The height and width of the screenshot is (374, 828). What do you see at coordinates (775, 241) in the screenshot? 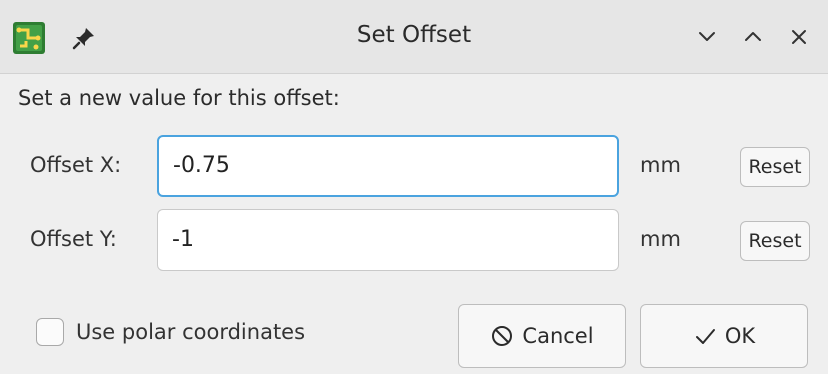
I see `offset-y-reset-button: Reset` at bounding box center [775, 241].